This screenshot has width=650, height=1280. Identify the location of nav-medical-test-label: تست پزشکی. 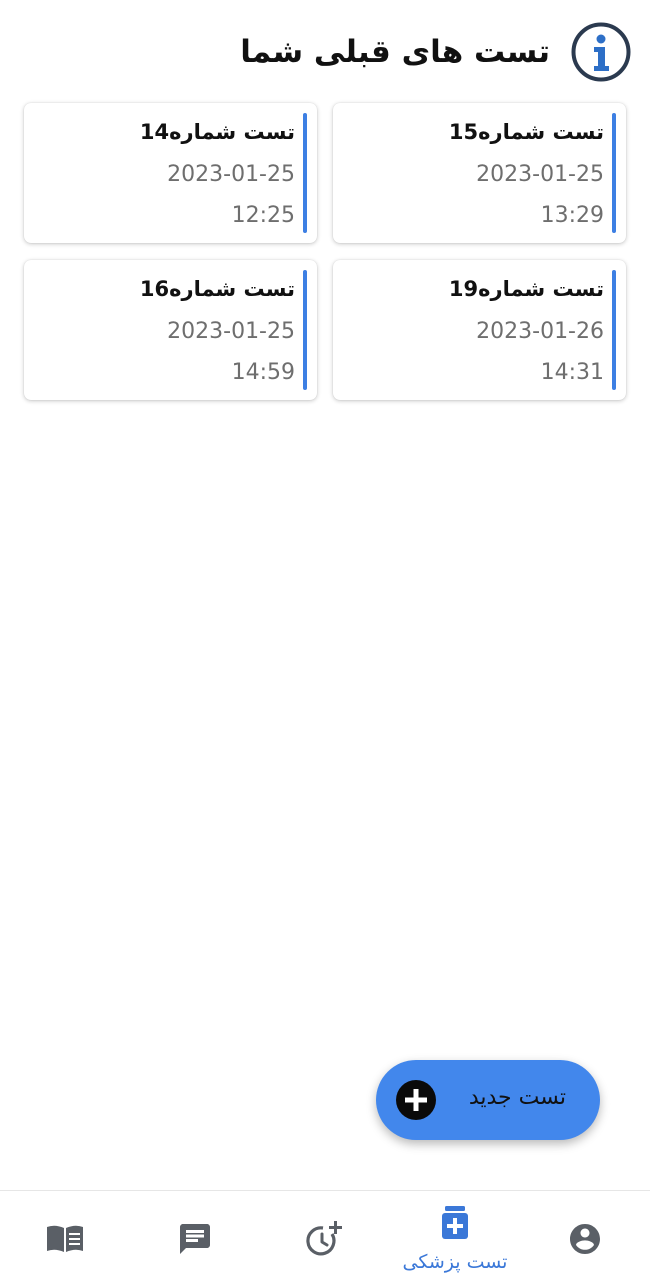
(455, 1262).